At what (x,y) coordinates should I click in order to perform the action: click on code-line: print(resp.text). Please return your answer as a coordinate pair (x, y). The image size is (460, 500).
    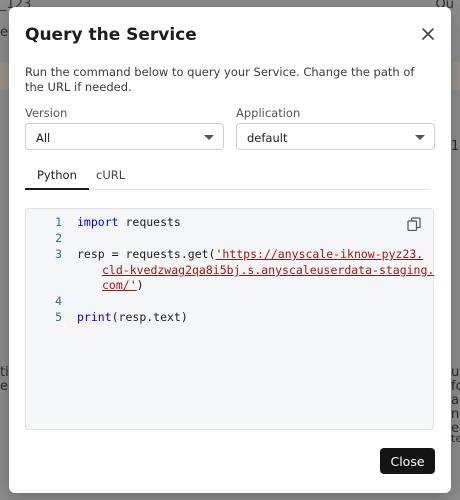
    Looking at the image, I should click on (132, 318).